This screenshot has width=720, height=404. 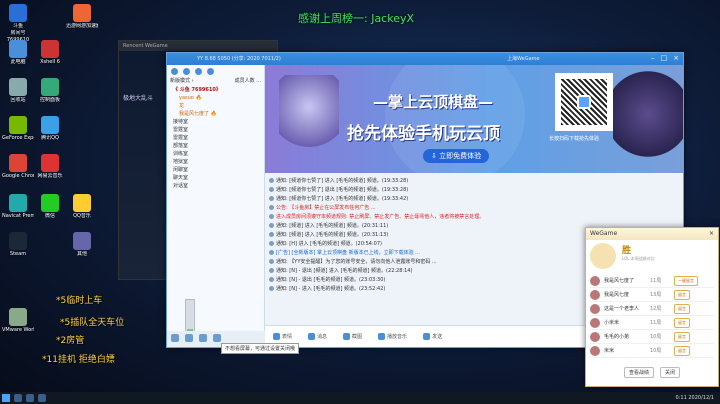 I want to click on chat-message-text: 通知: [N] - 进入 [毛毛的频道] 频道。(23:52:42), so click(x=331, y=289).